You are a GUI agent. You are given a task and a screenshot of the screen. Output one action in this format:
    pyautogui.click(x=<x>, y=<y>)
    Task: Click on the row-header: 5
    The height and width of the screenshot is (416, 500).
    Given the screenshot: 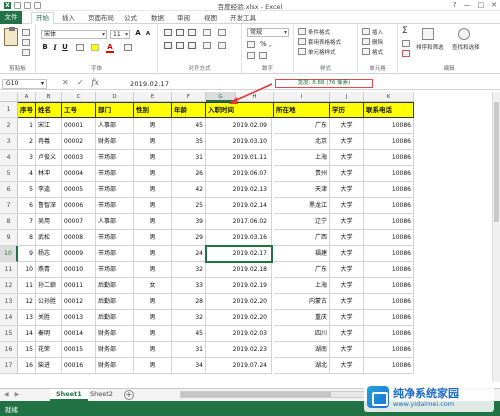 What is the action you would take?
    pyautogui.click(x=9, y=174)
    